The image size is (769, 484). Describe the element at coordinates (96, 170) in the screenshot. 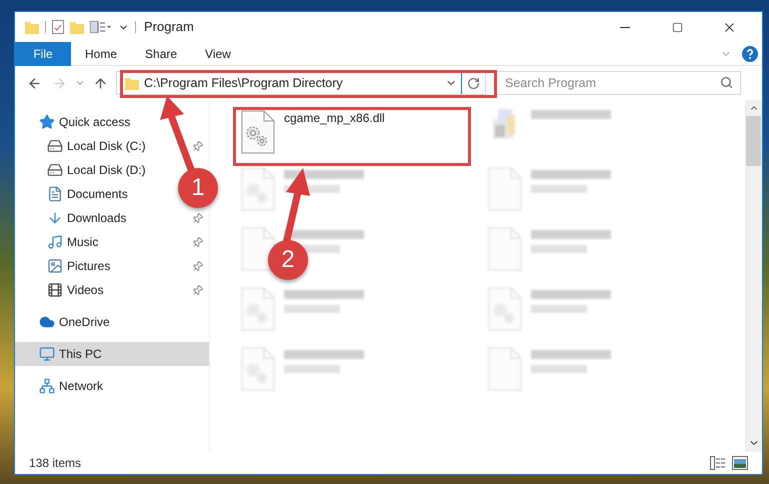

I see `sidebar-item: Local Disk (D:)` at that location.